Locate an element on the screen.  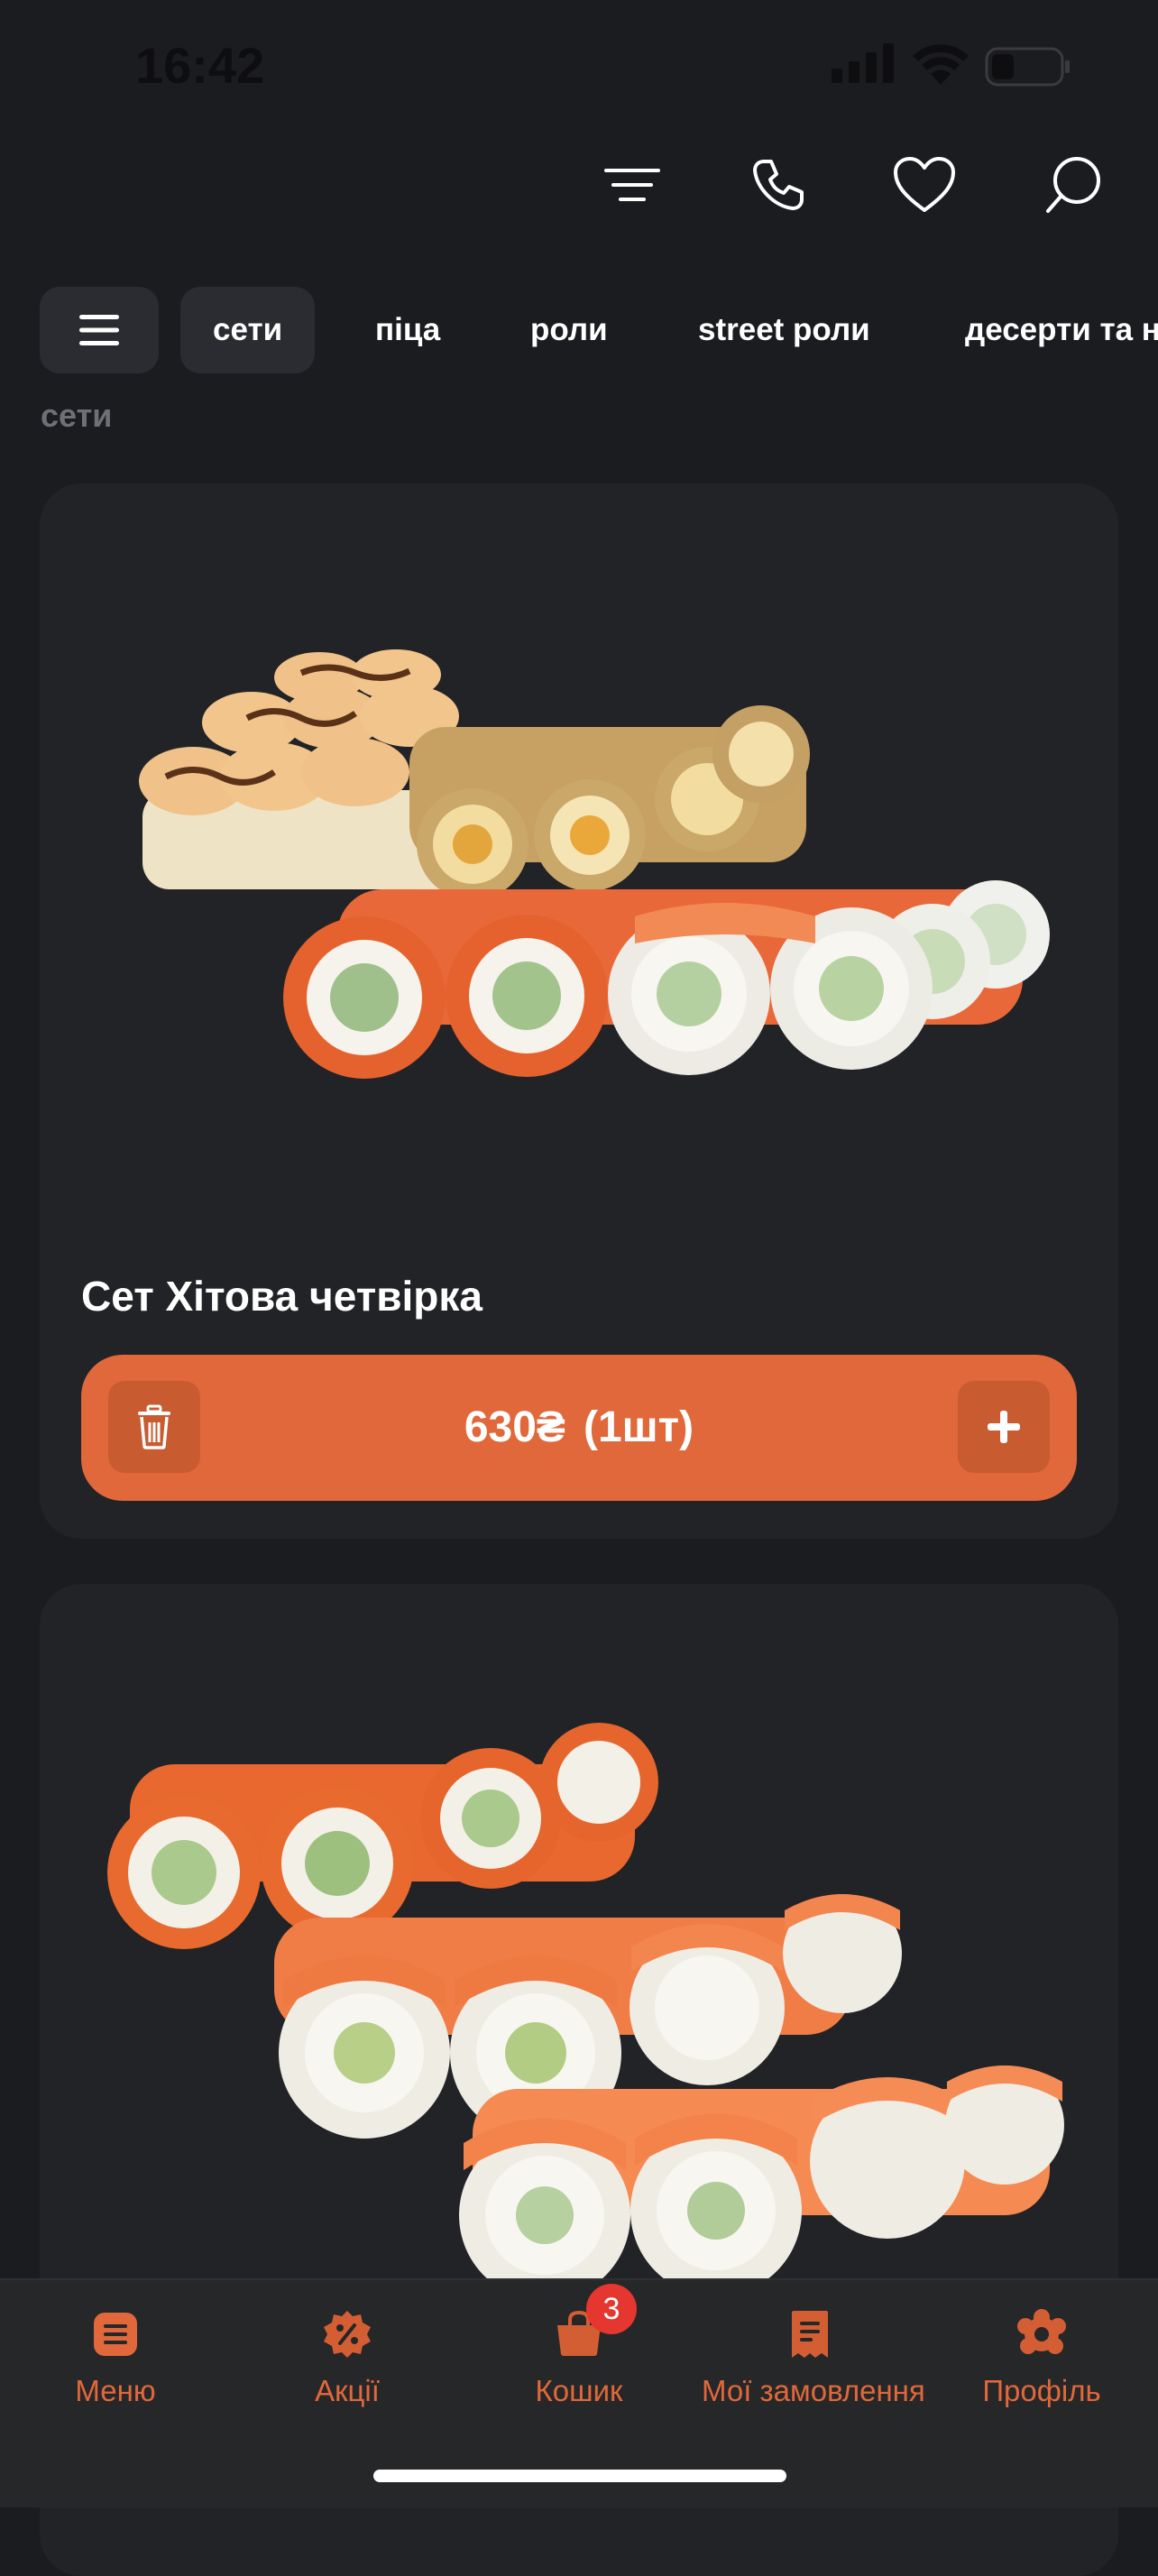
plus-icon is located at coordinates (1004, 1427).